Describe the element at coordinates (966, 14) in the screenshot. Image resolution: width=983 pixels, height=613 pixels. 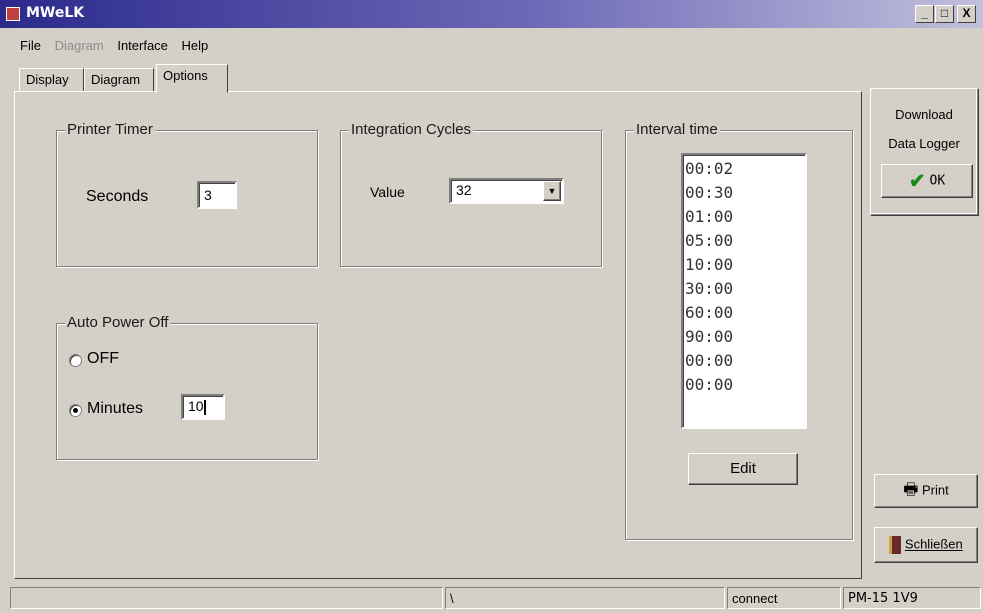
I see `close-window-button: X` at that location.